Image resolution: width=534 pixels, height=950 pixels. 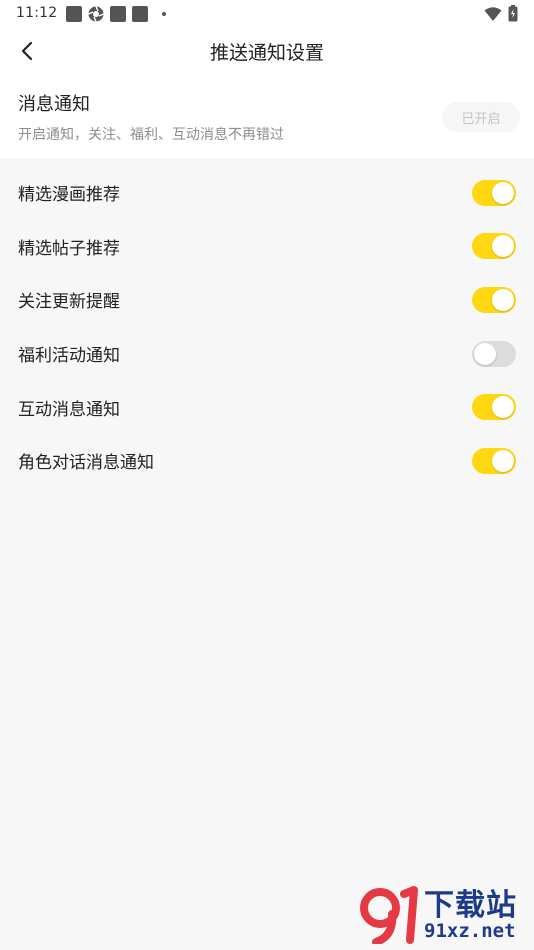 I want to click on setting-label: 互动消息通知, so click(x=69, y=409).